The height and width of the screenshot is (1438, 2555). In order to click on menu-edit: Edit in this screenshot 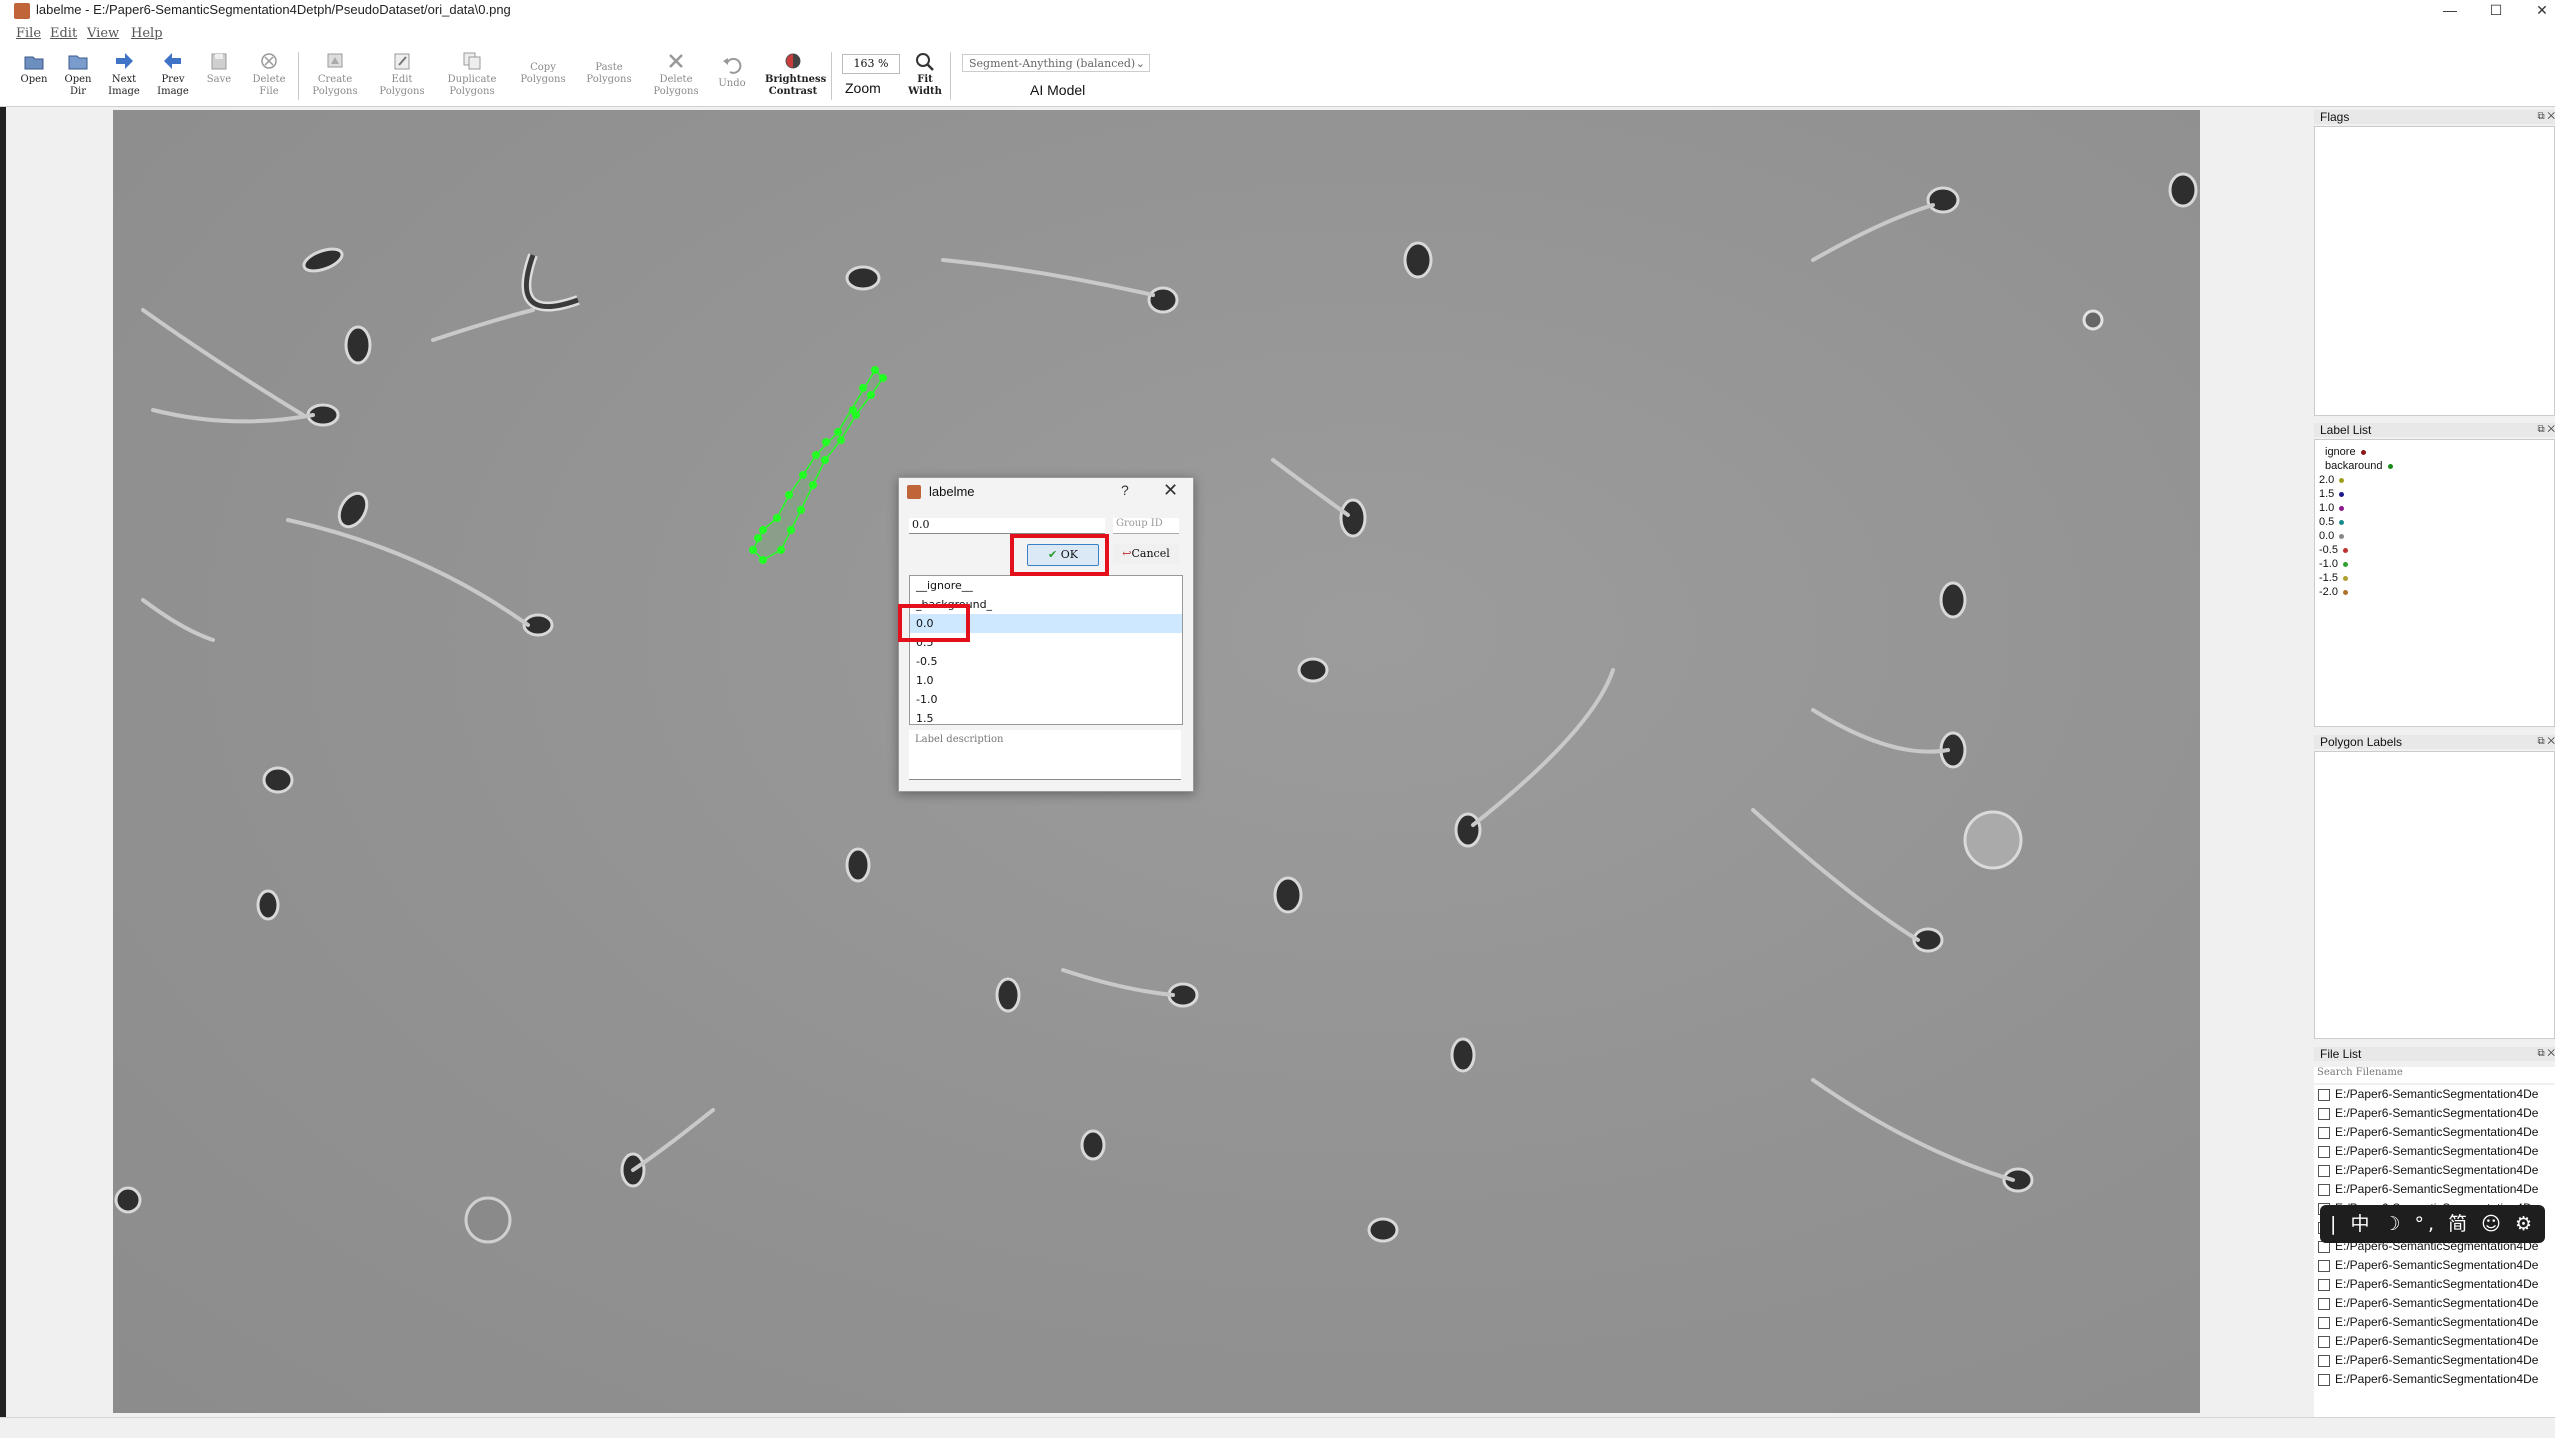, I will do `click(63, 33)`.